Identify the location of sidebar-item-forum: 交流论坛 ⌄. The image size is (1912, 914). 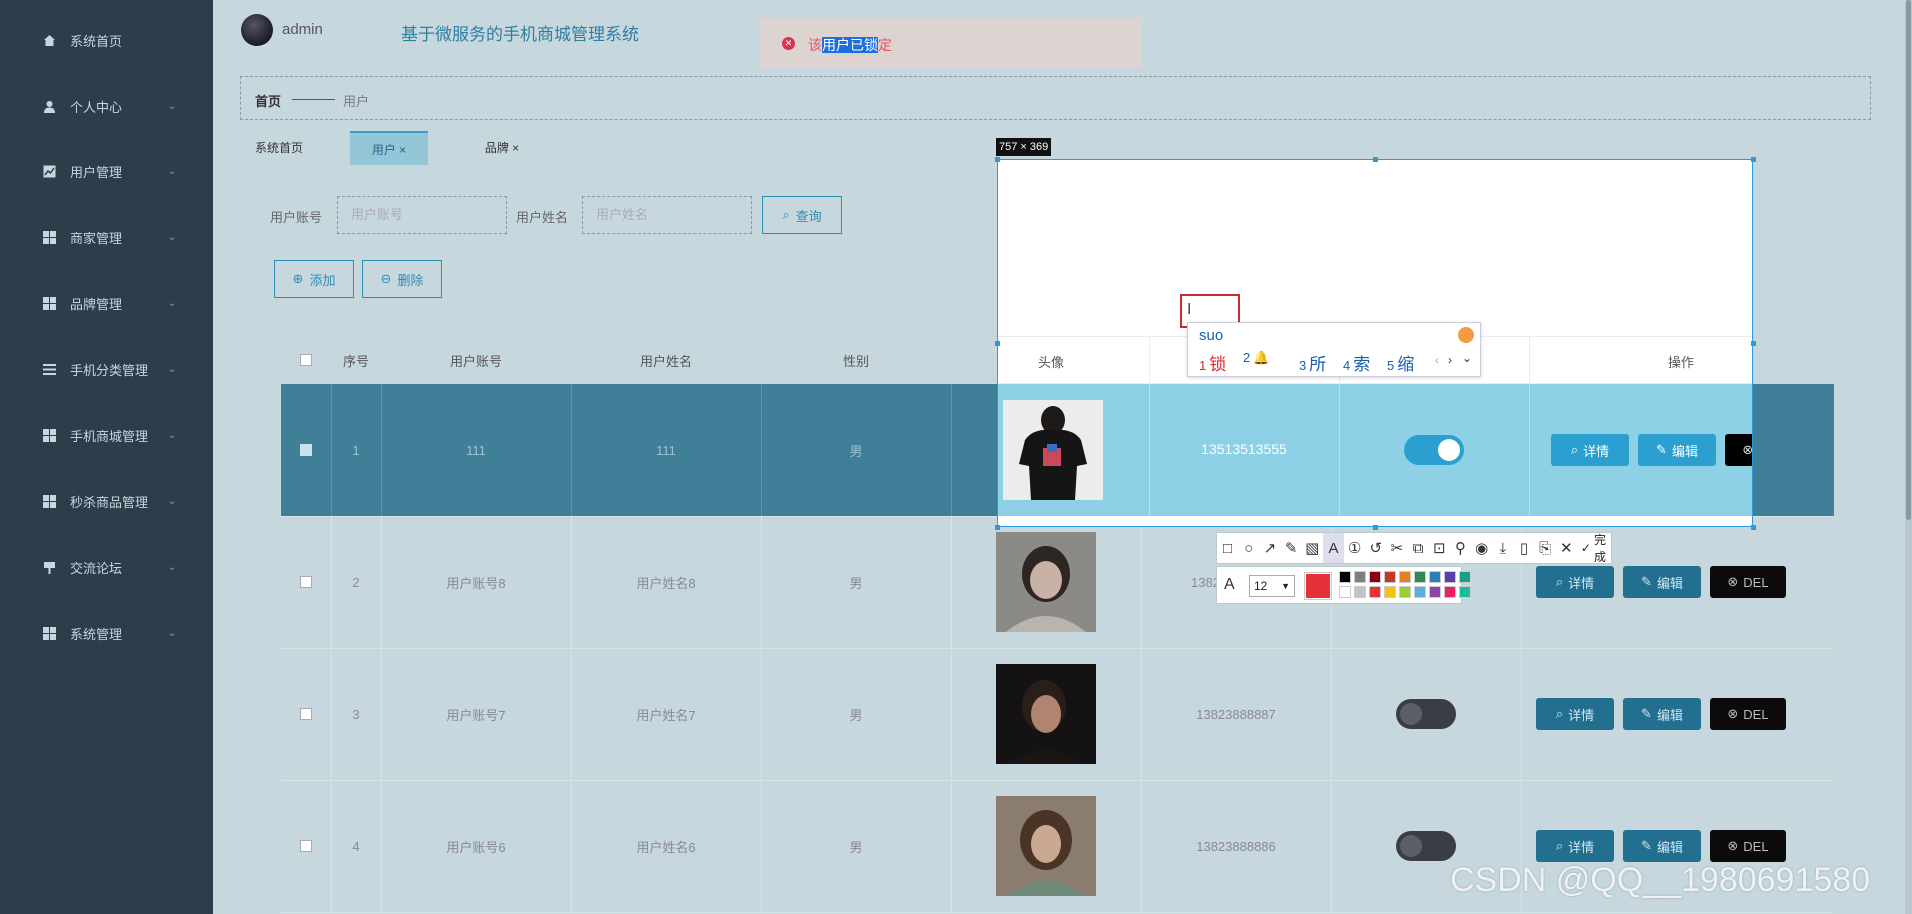
(106, 567).